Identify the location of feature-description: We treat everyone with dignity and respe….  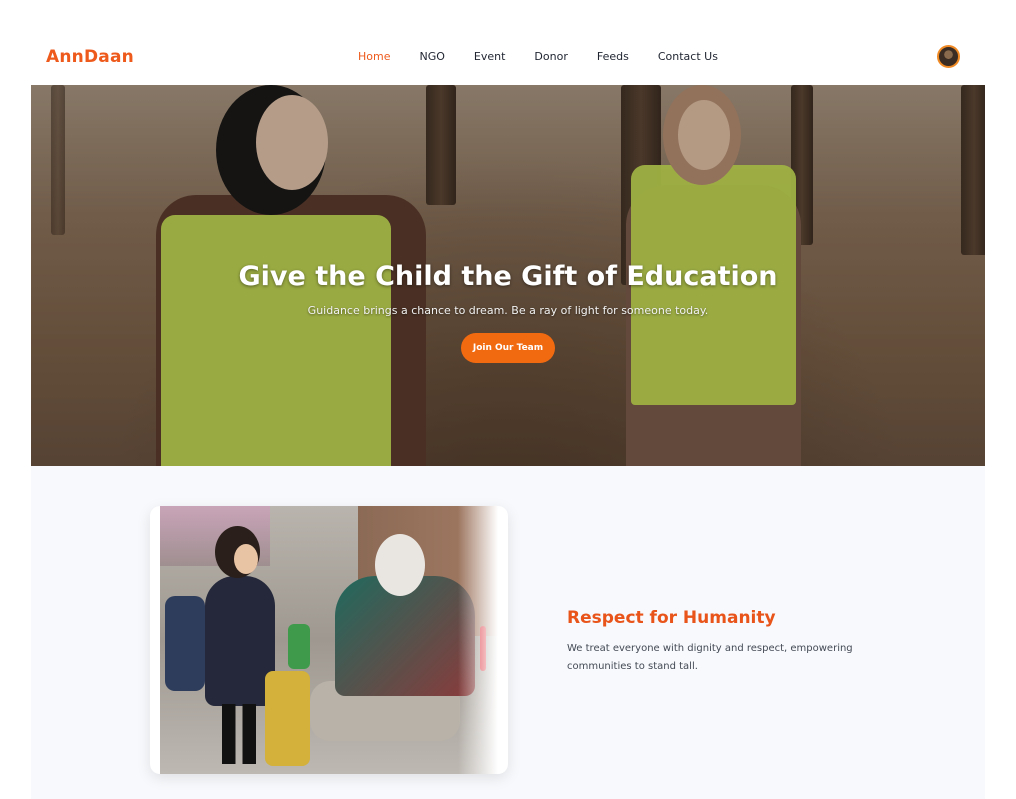
(710, 657).